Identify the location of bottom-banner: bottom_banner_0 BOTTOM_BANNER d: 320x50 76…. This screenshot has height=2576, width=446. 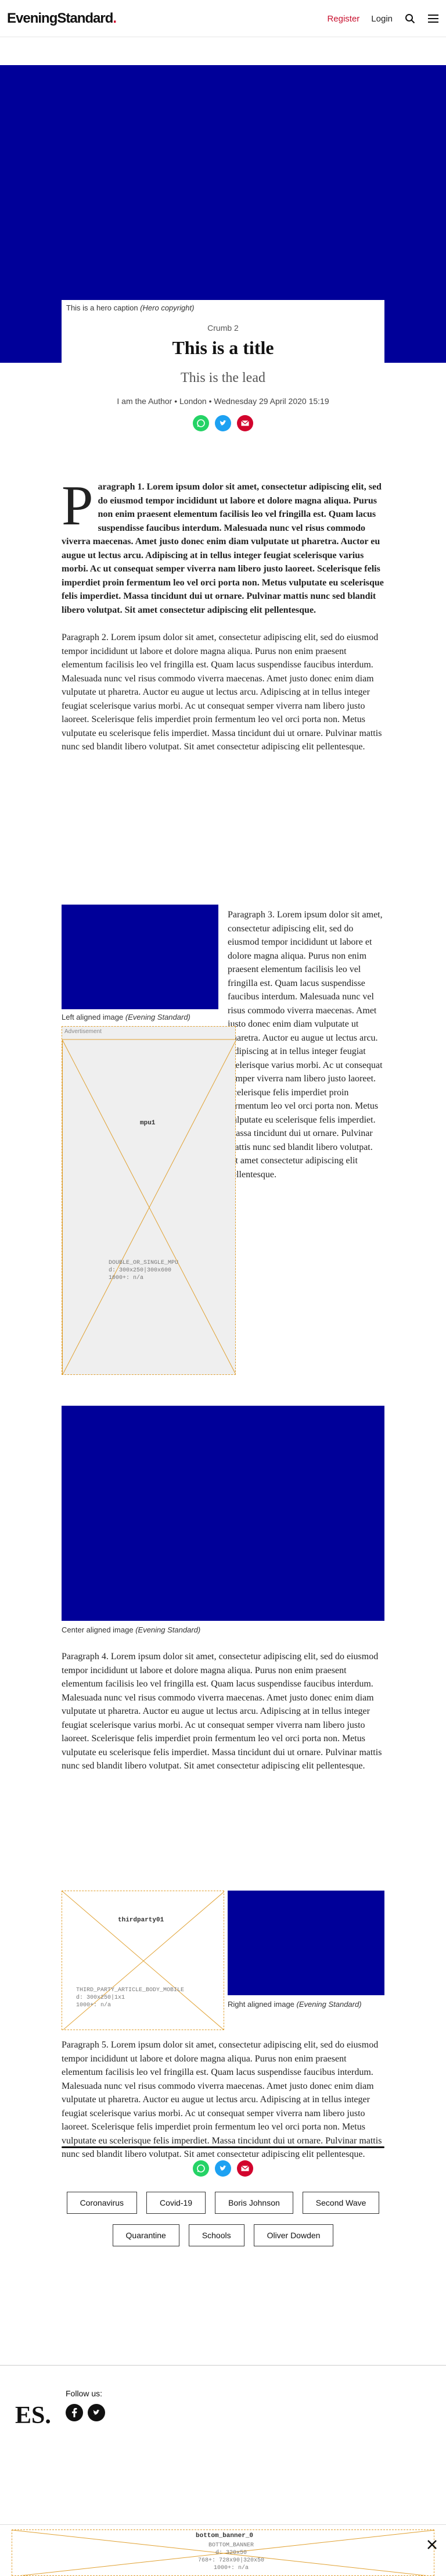
(223, 2550).